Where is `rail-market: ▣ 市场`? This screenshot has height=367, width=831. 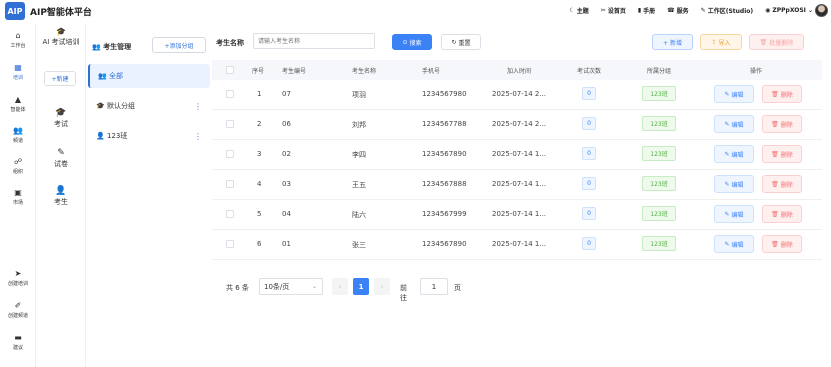 rail-market: ▣ 市场 is located at coordinates (18, 197).